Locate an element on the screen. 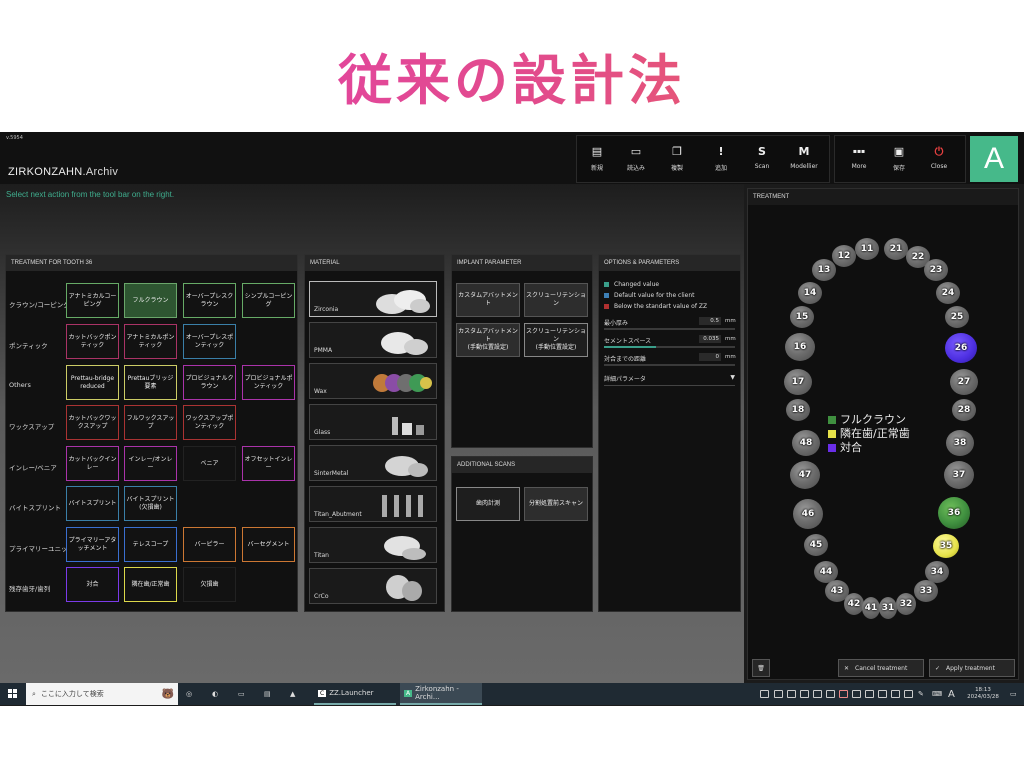  tooth-27: 27 is located at coordinates (964, 382).